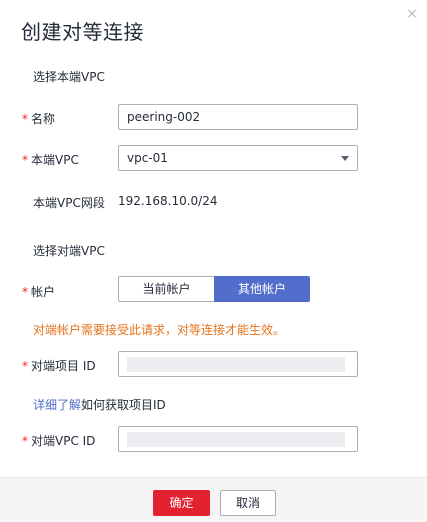 The width and height of the screenshot is (427, 522). I want to click on name-label: * 名称, so click(38, 118).